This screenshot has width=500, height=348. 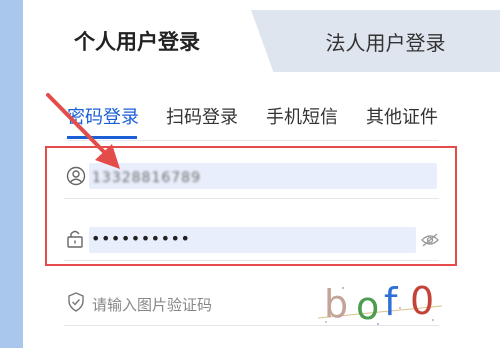 I want to click on subtab-sms-login: 手机短信, so click(x=302, y=116).